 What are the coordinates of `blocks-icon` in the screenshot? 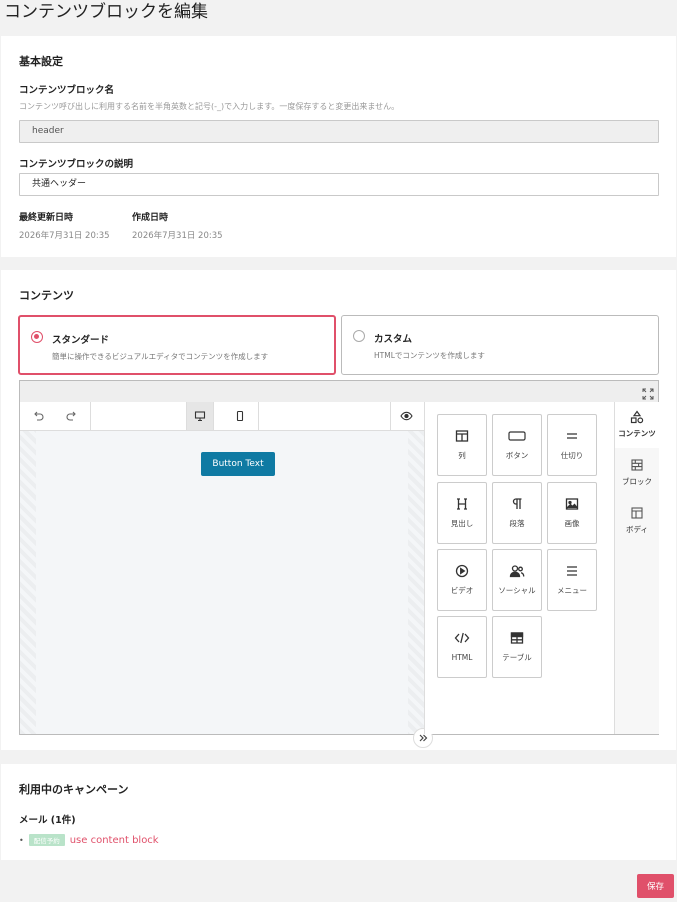 It's located at (637, 465).